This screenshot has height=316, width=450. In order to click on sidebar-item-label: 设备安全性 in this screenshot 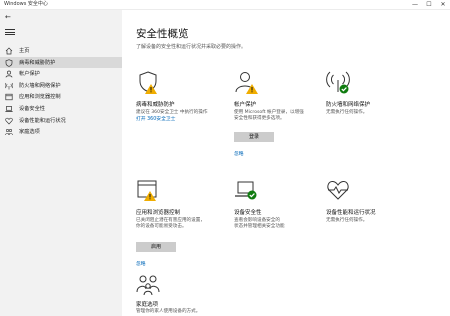, I will do `click(32, 108)`.